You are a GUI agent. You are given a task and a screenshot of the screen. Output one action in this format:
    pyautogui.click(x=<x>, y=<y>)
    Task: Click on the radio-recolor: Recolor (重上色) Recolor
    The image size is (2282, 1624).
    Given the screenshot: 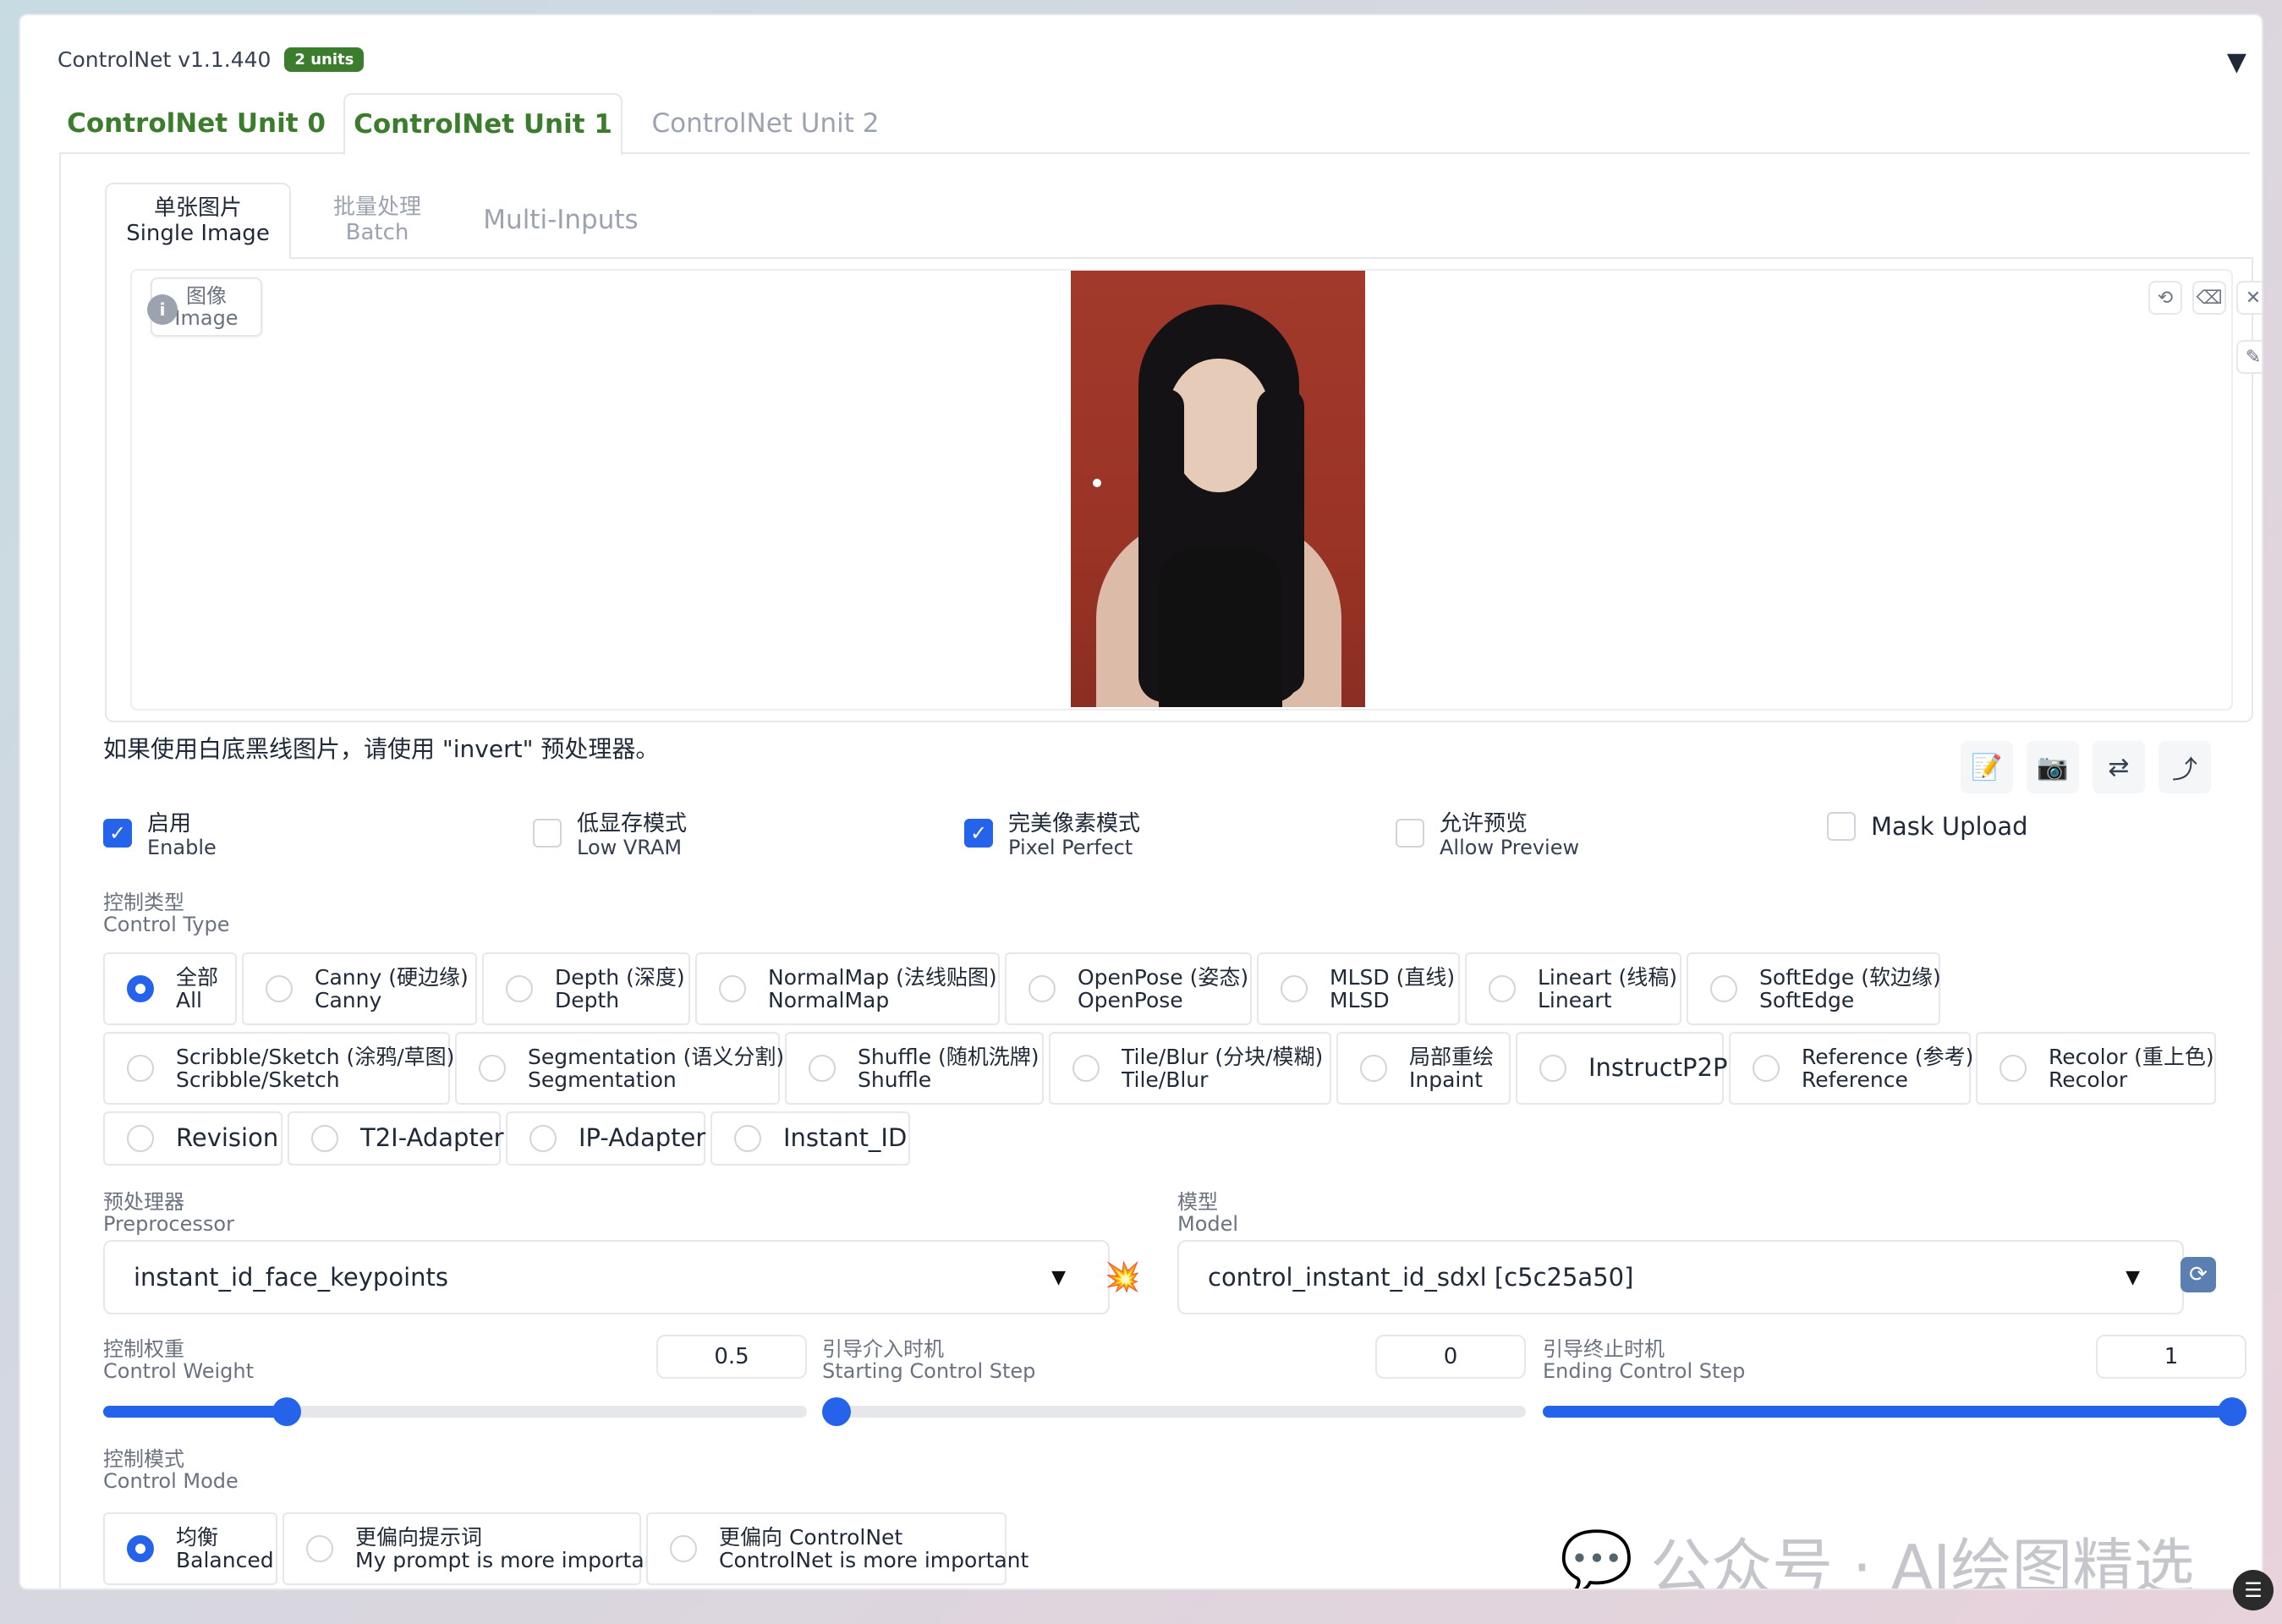 What is the action you would take?
    pyautogui.click(x=2096, y=1069)
    